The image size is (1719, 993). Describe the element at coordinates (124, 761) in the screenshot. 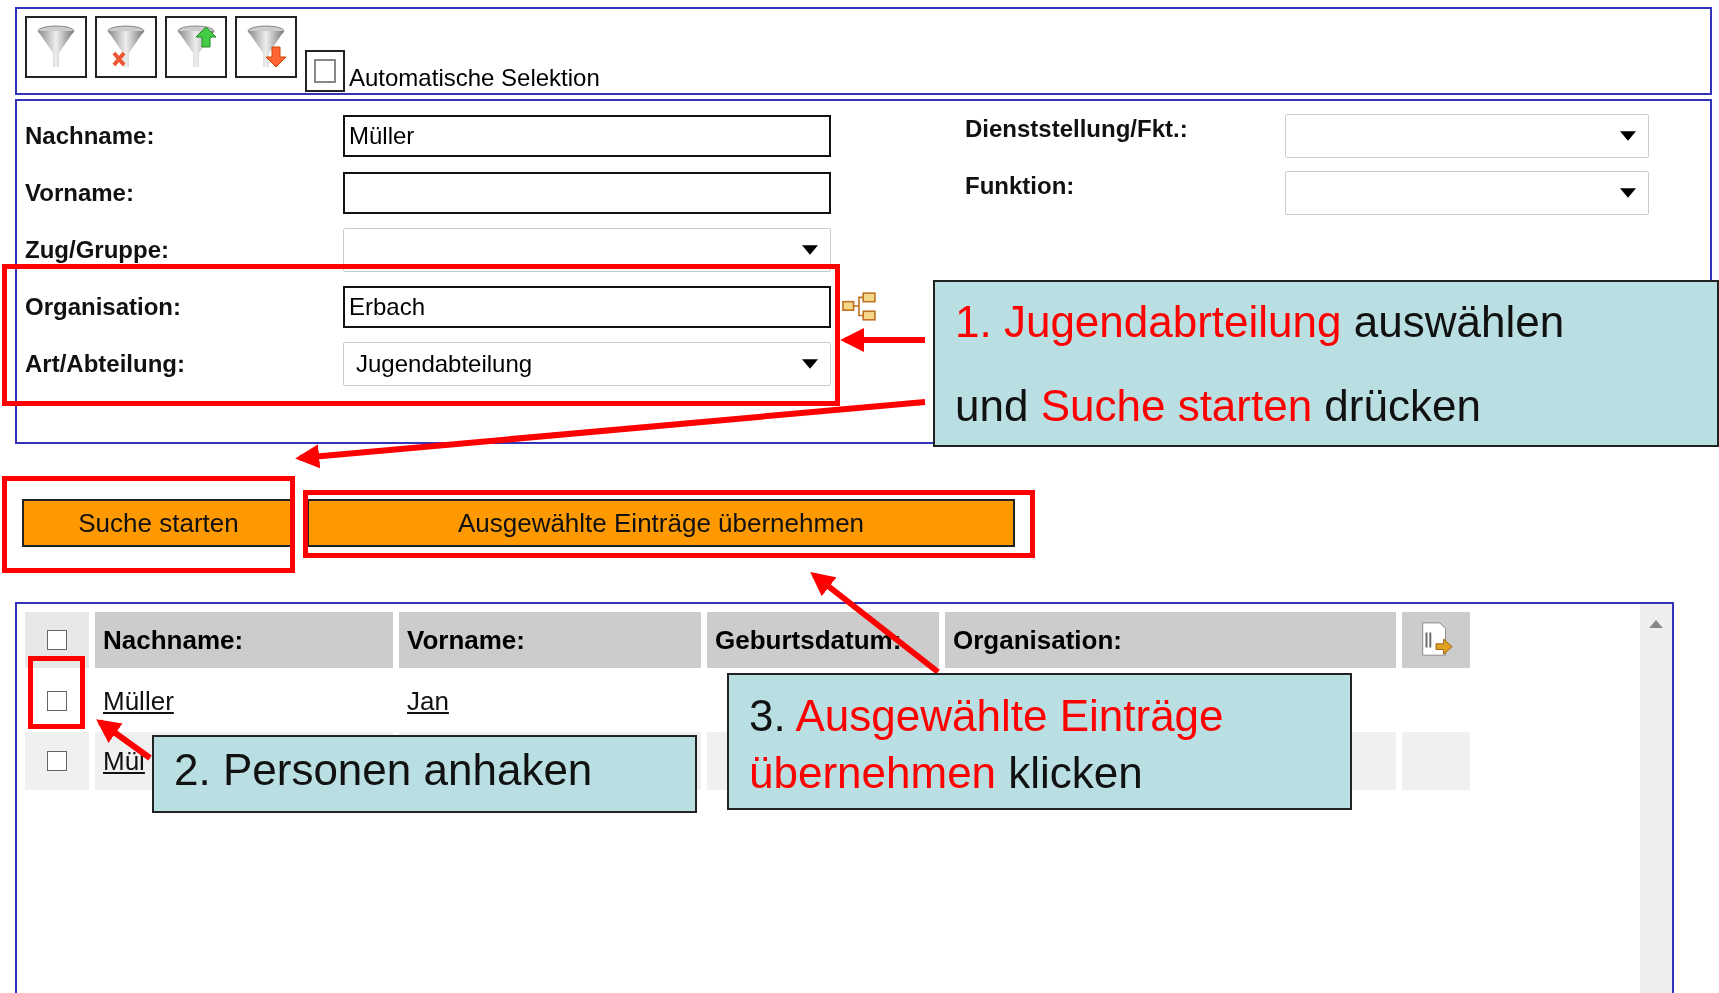

I see `table-link: Mül` at that location.